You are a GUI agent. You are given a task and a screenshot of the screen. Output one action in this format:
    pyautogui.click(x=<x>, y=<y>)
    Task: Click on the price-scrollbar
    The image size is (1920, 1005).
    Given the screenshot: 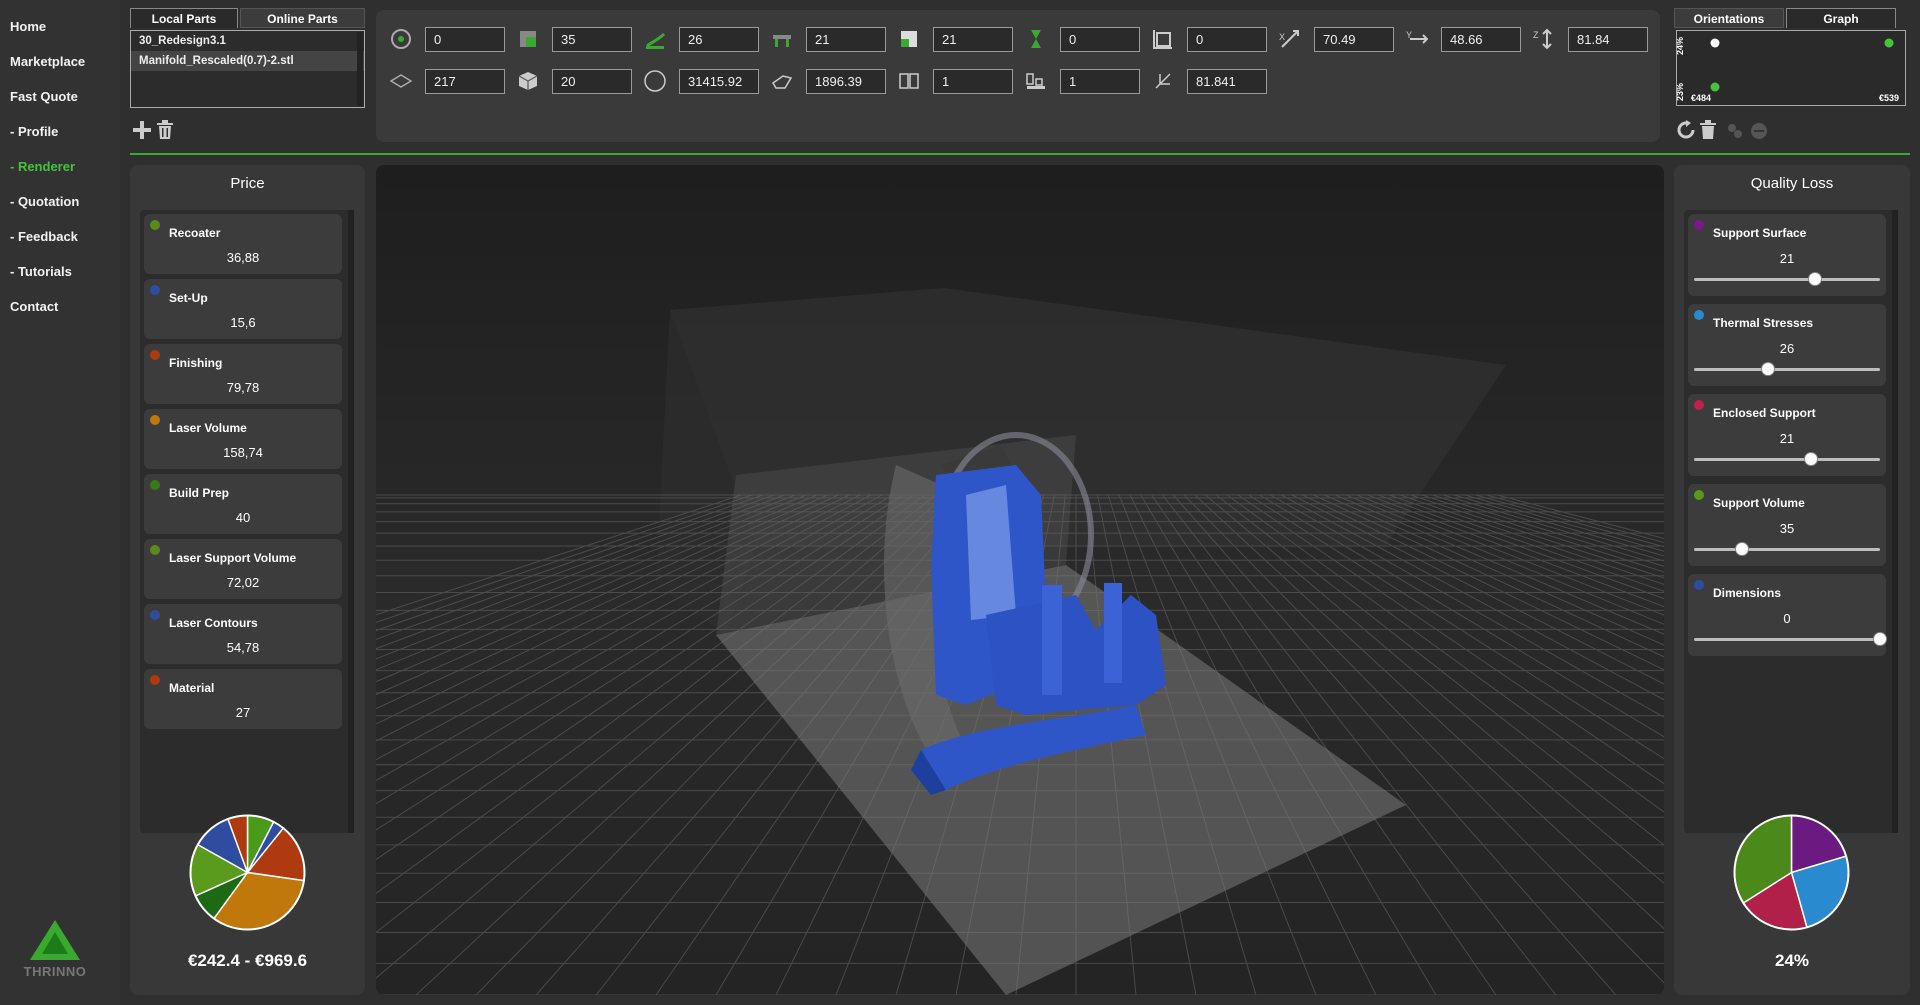 What is the action you would take?
    pyautogui.click(x=351, y=521)
    